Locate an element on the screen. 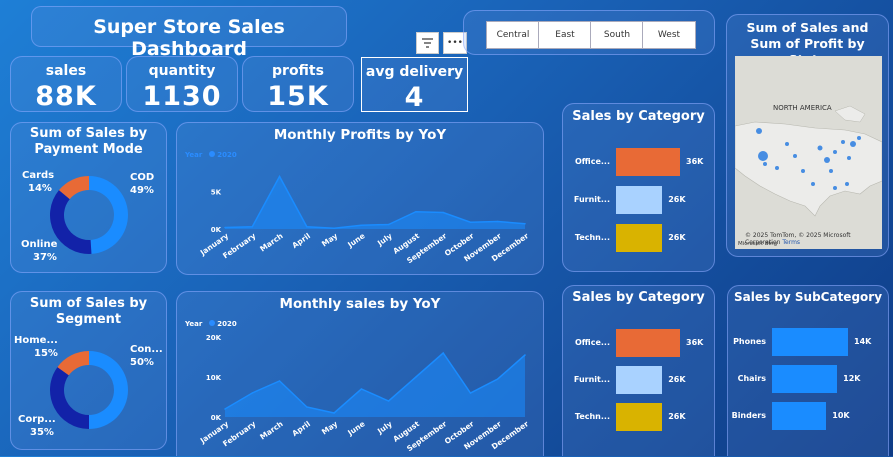 Image resolution: width=893 pixels, height=457 pixels. kpi-card-profits: profits 15K is located at coordinates (298, 84).